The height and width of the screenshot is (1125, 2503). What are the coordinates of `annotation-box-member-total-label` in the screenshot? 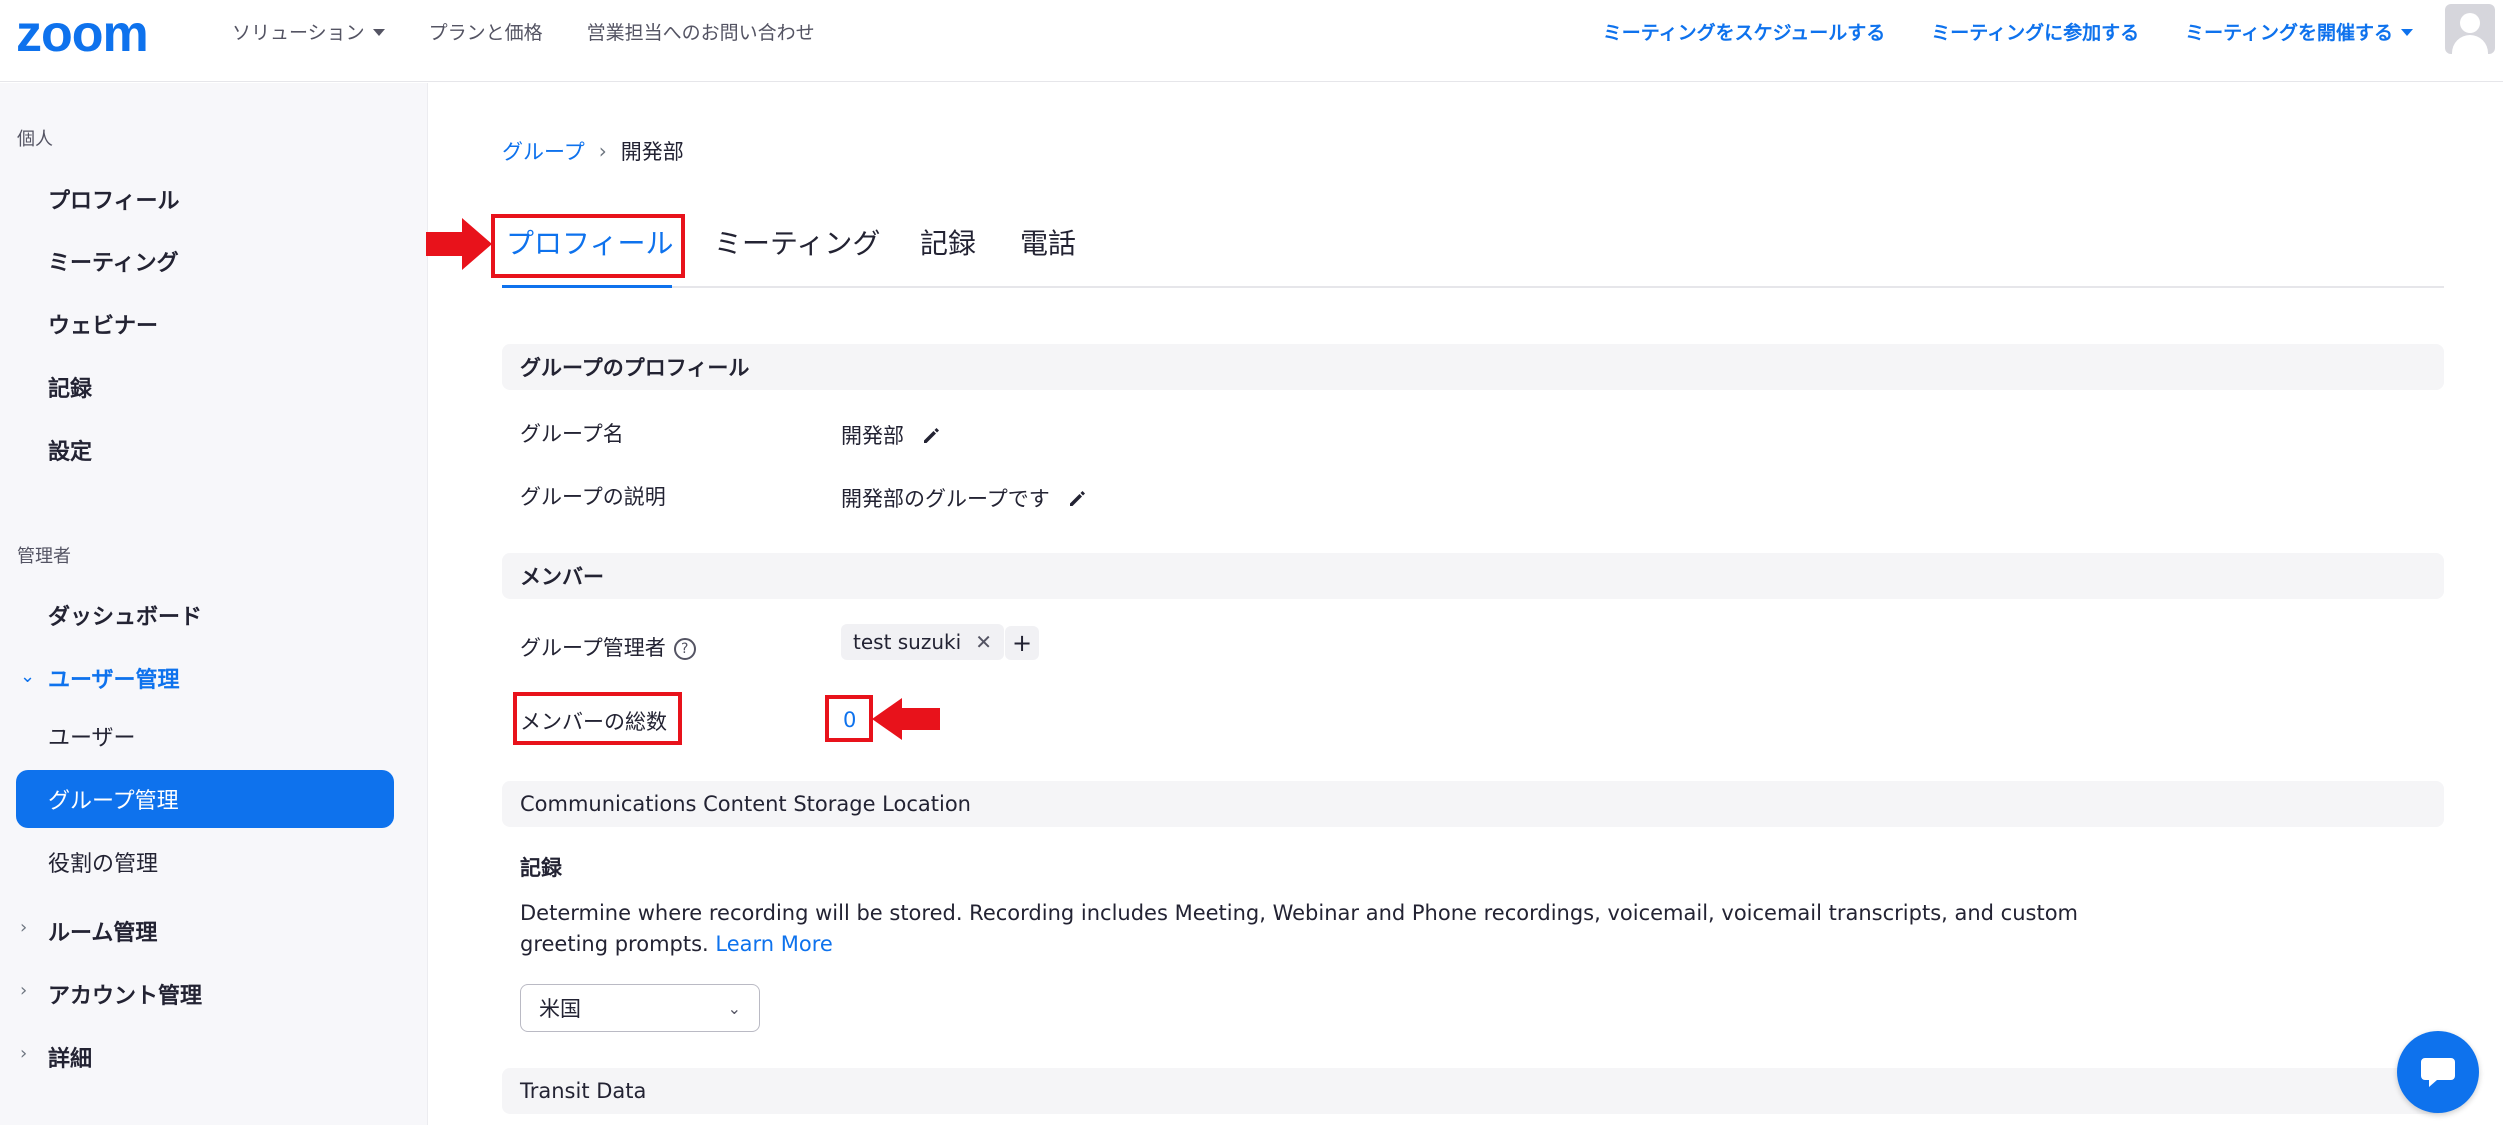 It's located at (597, 718).